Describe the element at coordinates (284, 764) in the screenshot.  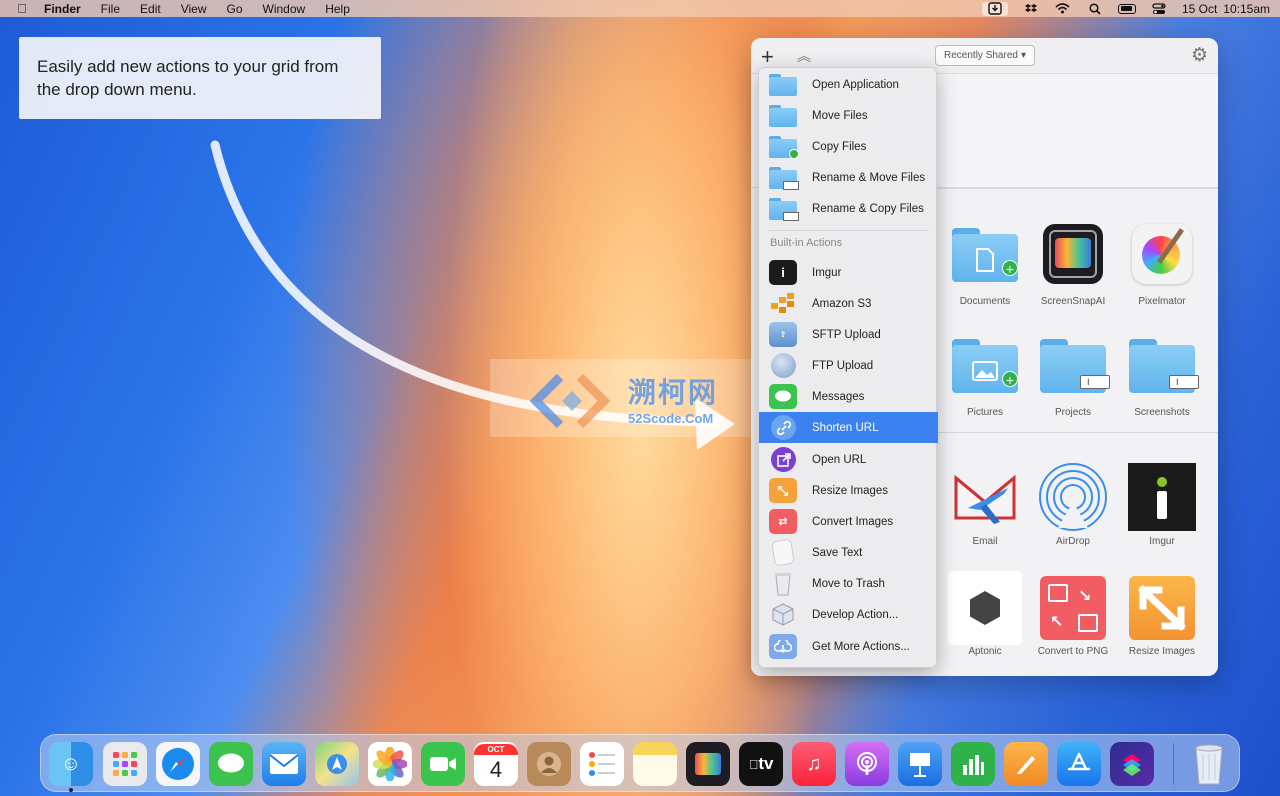
I see `mail-icon` at that location.